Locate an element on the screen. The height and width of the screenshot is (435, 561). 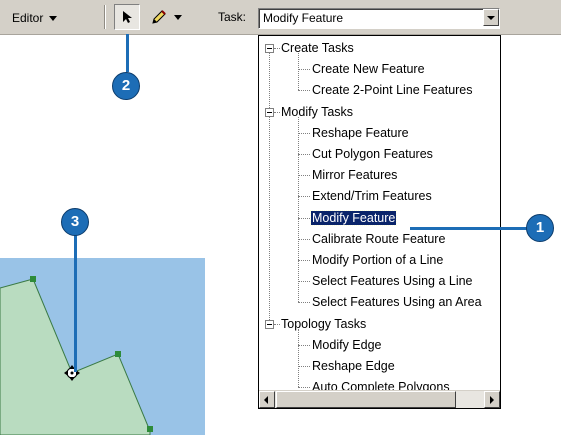
task-group: Topology Tasks is located at coordinates (323, 324).